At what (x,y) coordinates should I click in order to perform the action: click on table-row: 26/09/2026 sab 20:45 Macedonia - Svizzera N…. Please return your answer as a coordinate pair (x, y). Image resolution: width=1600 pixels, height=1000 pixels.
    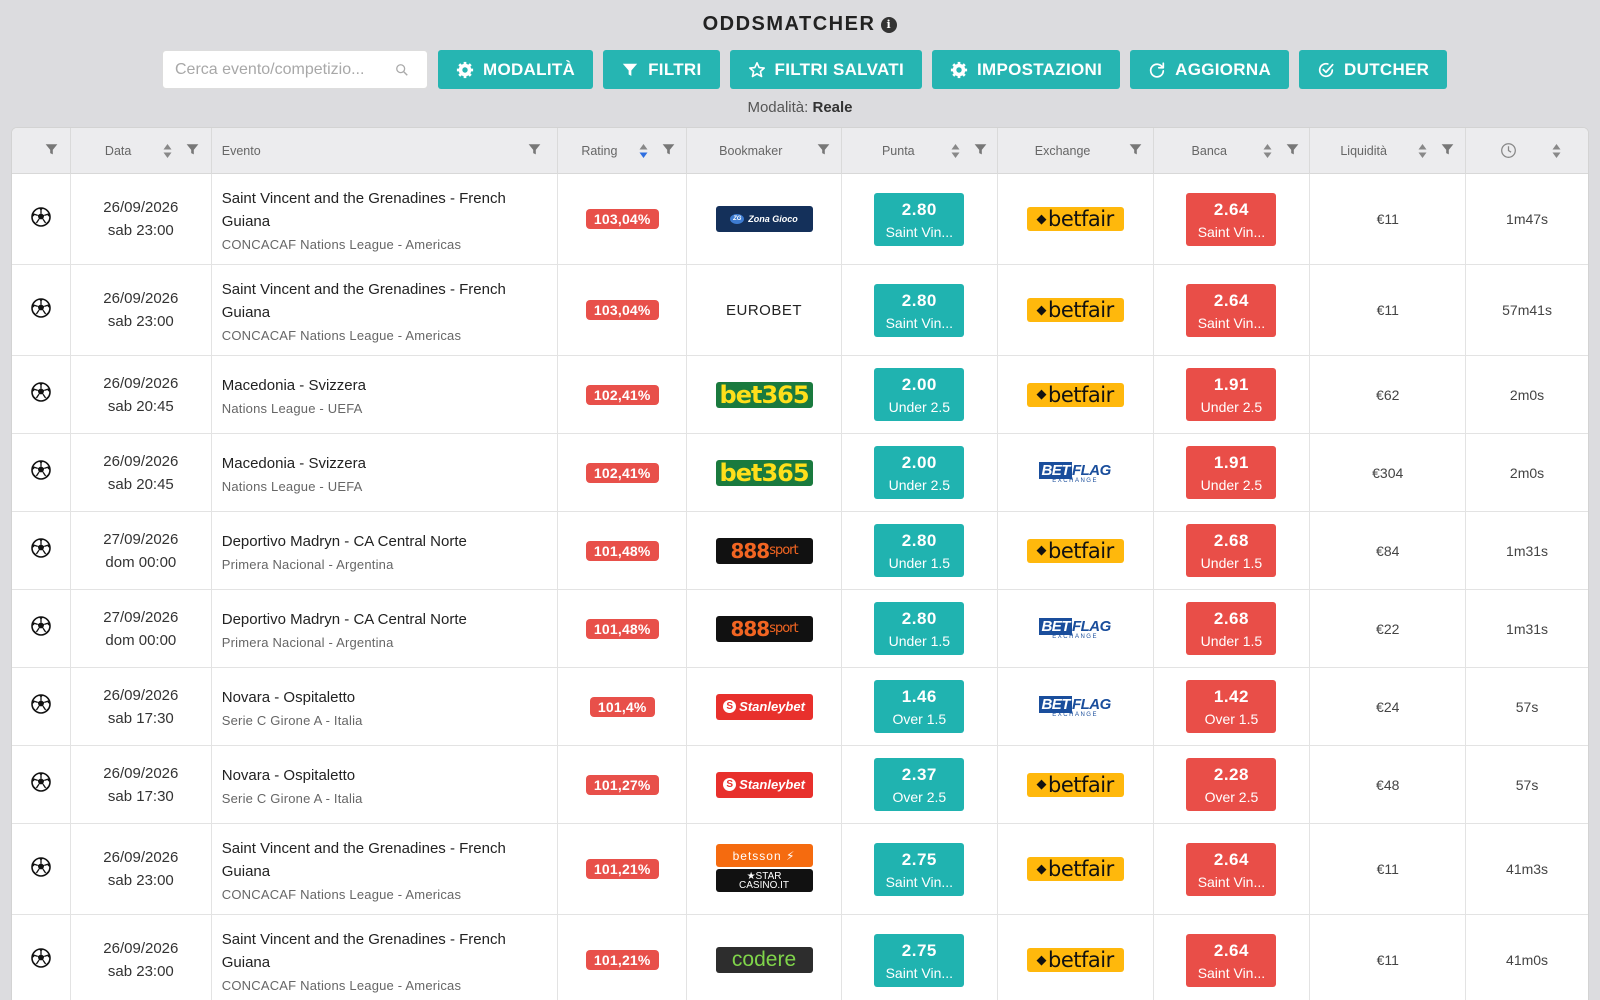
    Looking at the image, I should click on (800, 395).